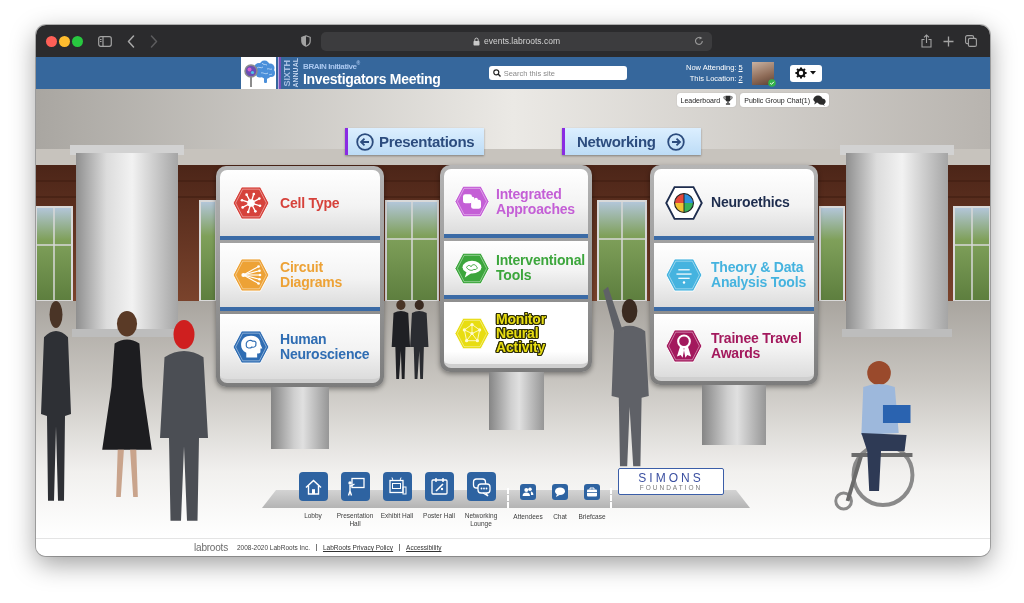  Describe the element at coordinates (496, 73) in the screenshot. I see `search-icon` at that location.